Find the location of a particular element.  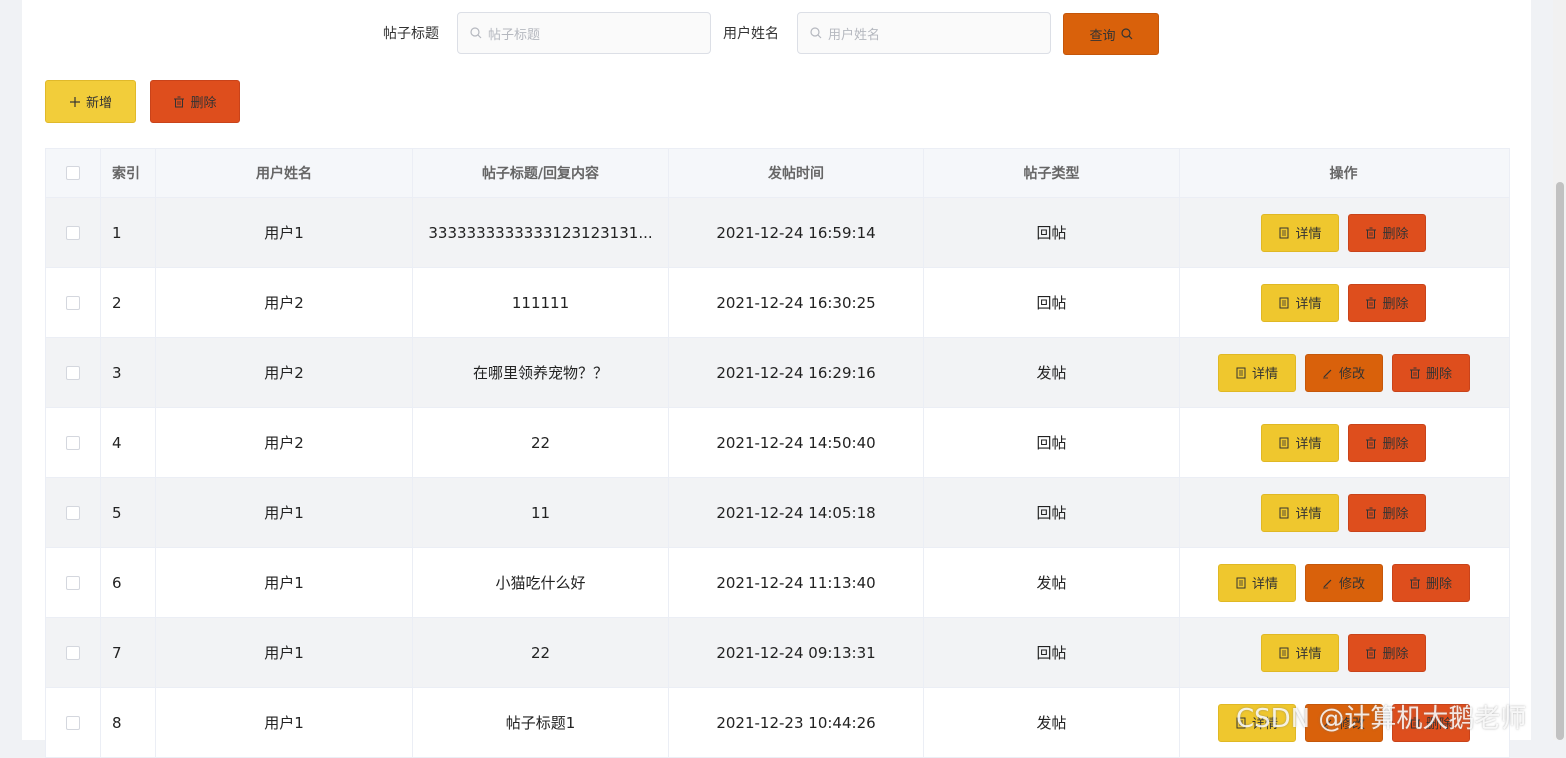

row-time: 2021-12-24 14:50:40 is located at coordinates (796, 442).